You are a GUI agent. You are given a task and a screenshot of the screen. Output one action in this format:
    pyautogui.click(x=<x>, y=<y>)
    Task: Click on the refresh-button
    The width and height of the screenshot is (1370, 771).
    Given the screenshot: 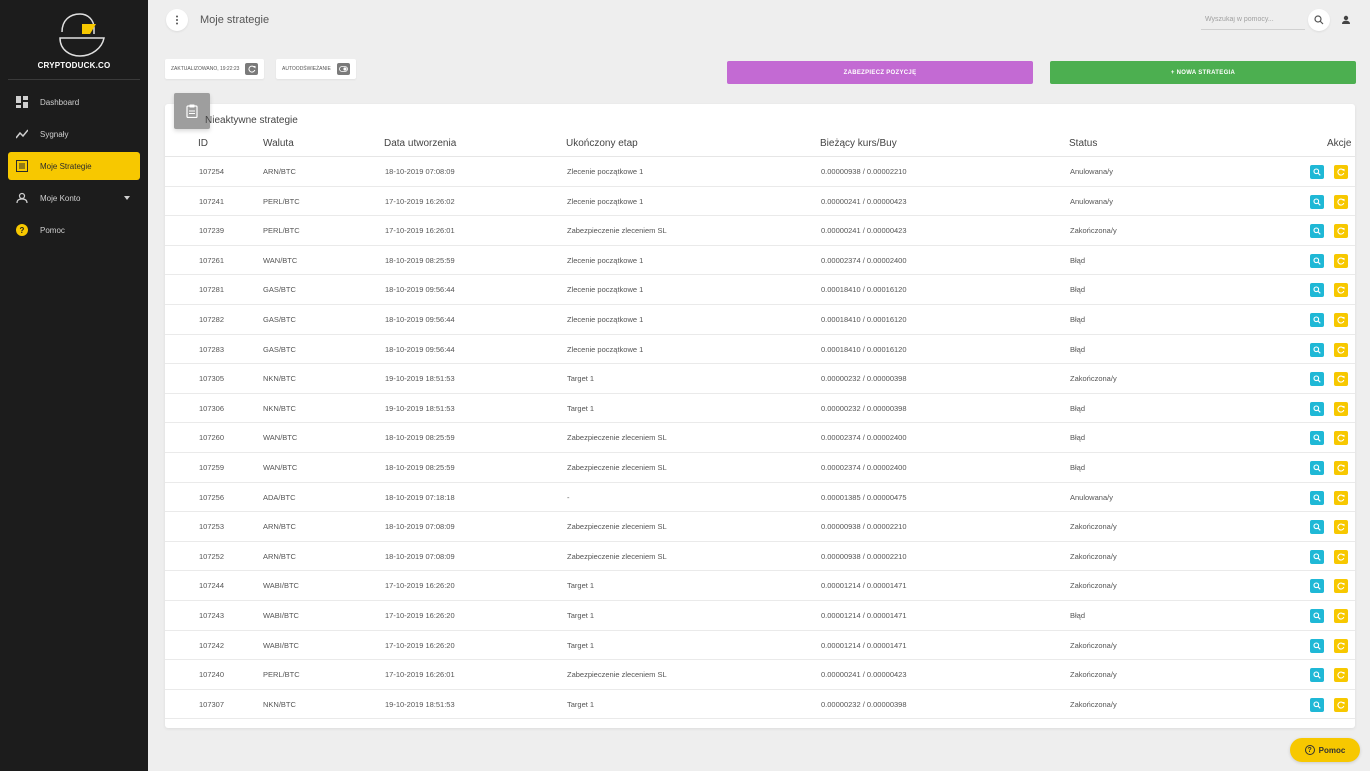 What is the action you would take?
    pyautogui.click(x=252, y=69)
    